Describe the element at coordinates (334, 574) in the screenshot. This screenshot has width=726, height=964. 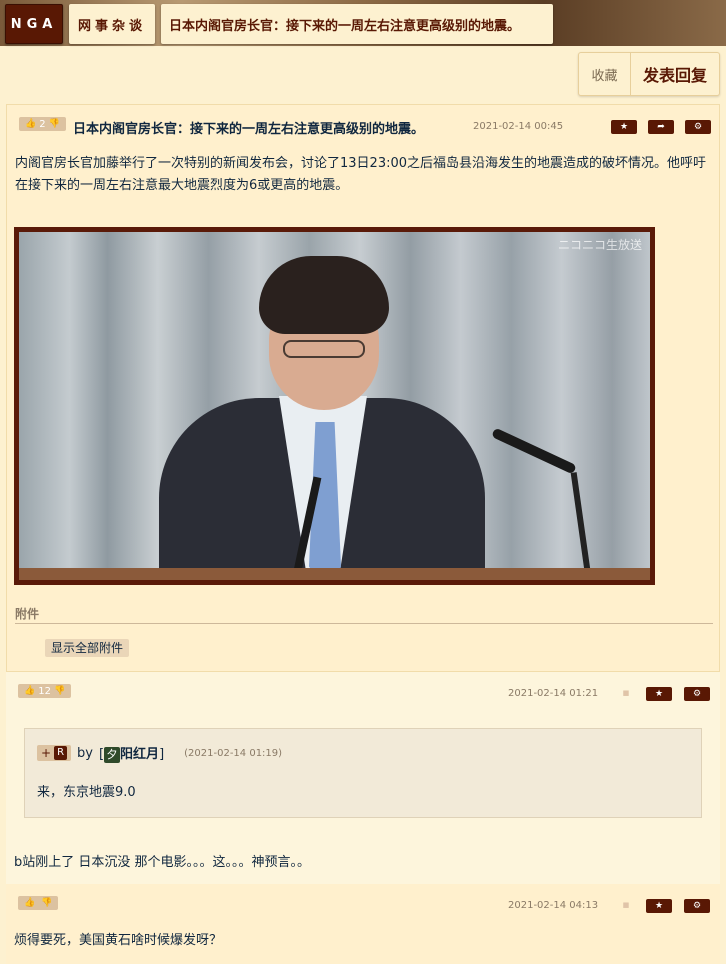
I see `image-podium` at that location.